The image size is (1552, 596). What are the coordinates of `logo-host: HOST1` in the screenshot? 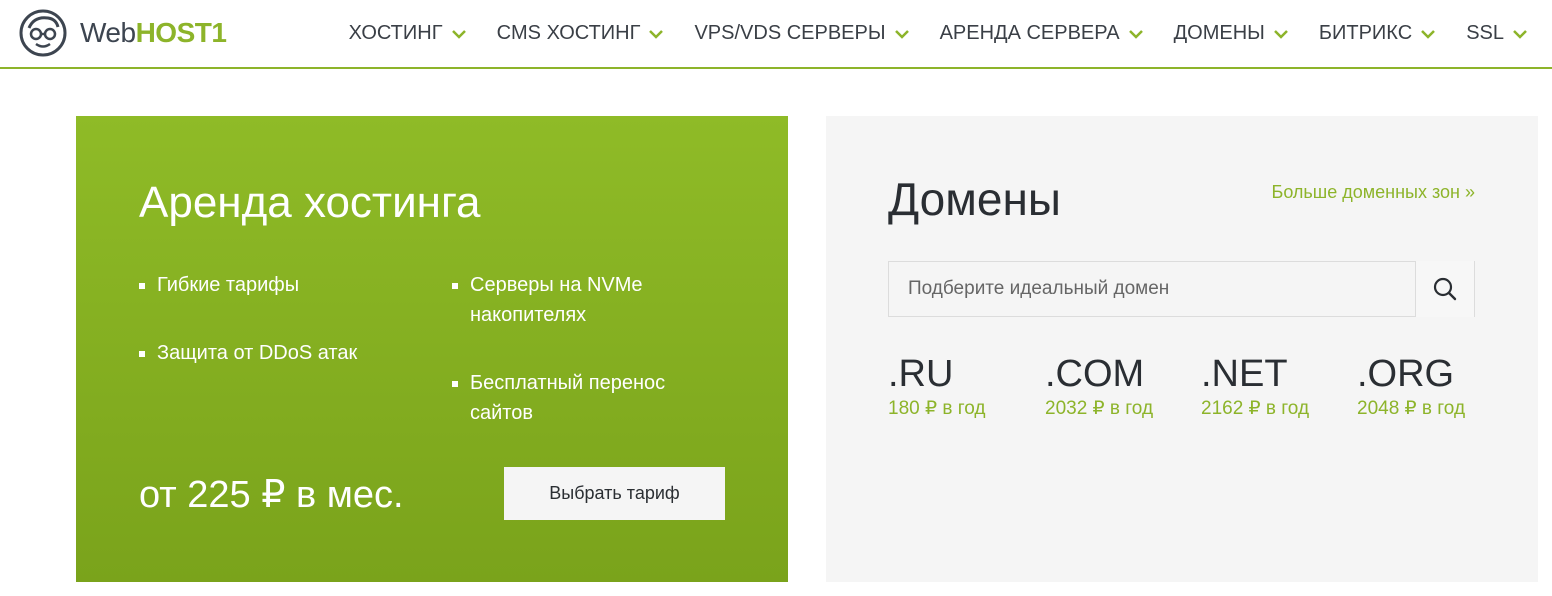 It's located at (181, 32).